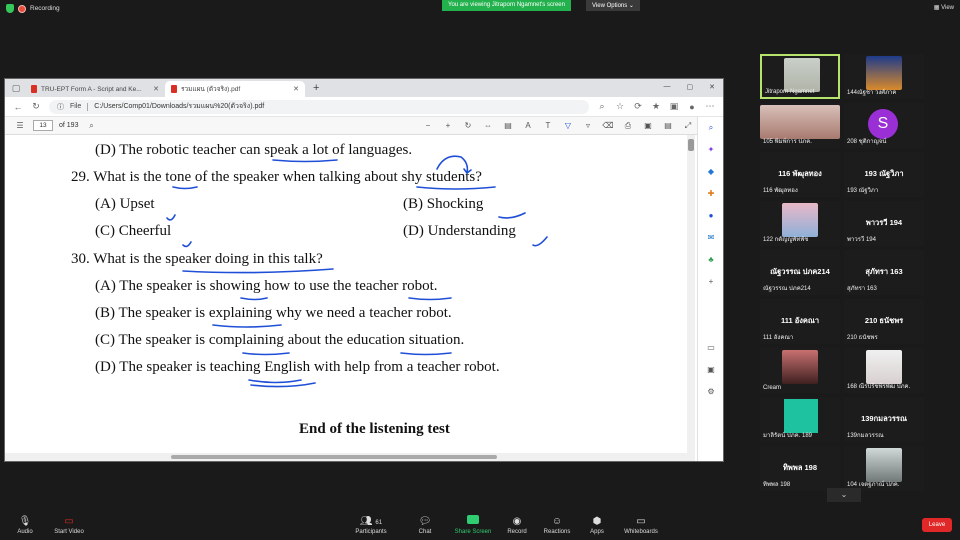 The image size is (960, 540). Describe the element at coordinates (710, 238) in the screenshot. I see `outlook-icon: ✉` at that location.